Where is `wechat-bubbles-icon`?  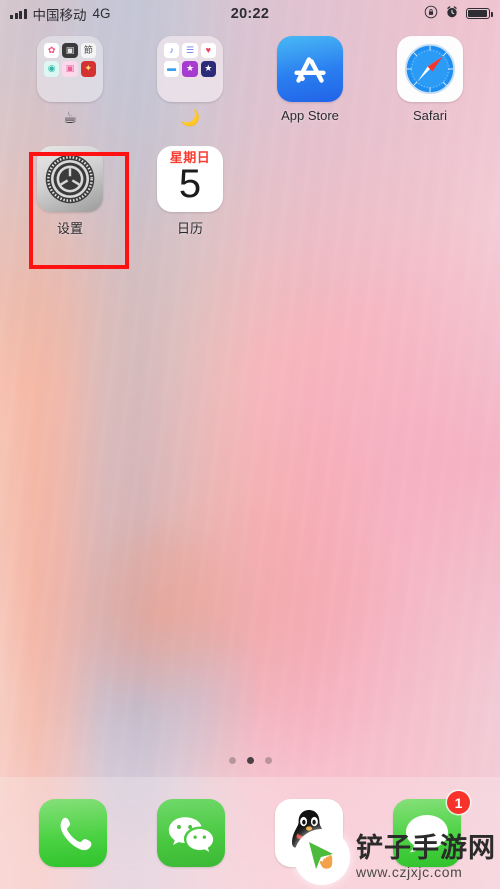
wechat-bubbles-icon is located at coordinates (191, 834).